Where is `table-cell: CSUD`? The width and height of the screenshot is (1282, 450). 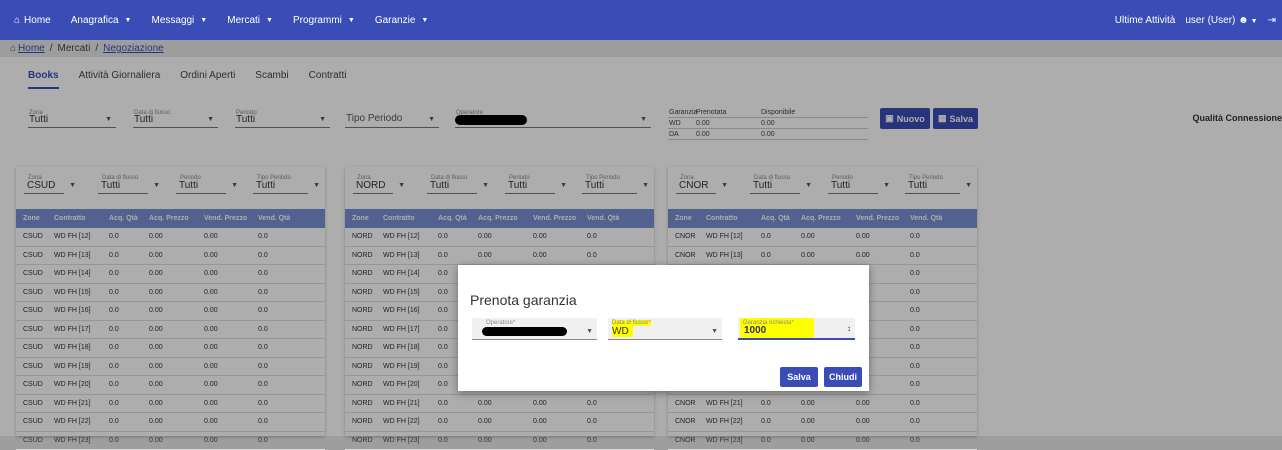 table-cell: CSUD is located at coordinates (35, 440).